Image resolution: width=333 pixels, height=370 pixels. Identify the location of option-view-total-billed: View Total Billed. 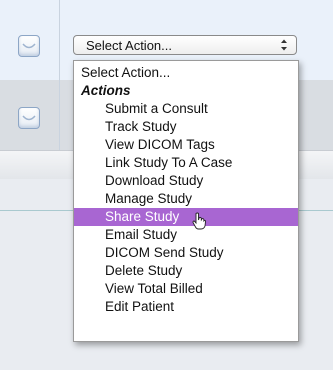
(186, 289).